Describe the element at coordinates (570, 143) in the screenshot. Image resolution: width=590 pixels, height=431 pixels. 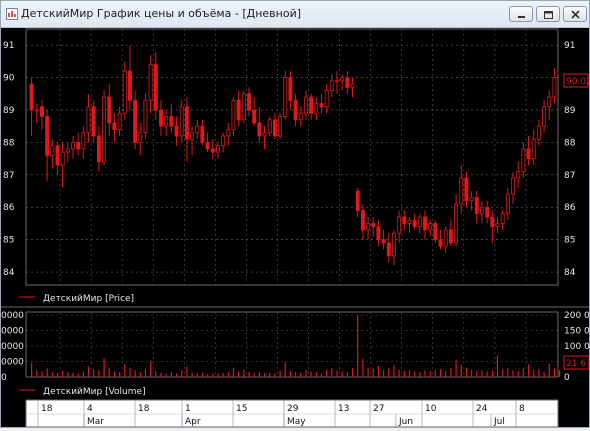
I see `price-tick-right: 88` at that location.